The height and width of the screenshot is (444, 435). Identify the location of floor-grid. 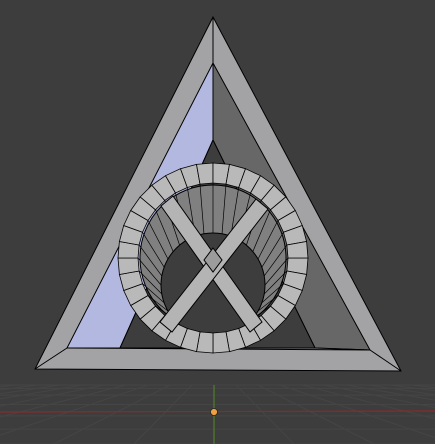
(217, 414).